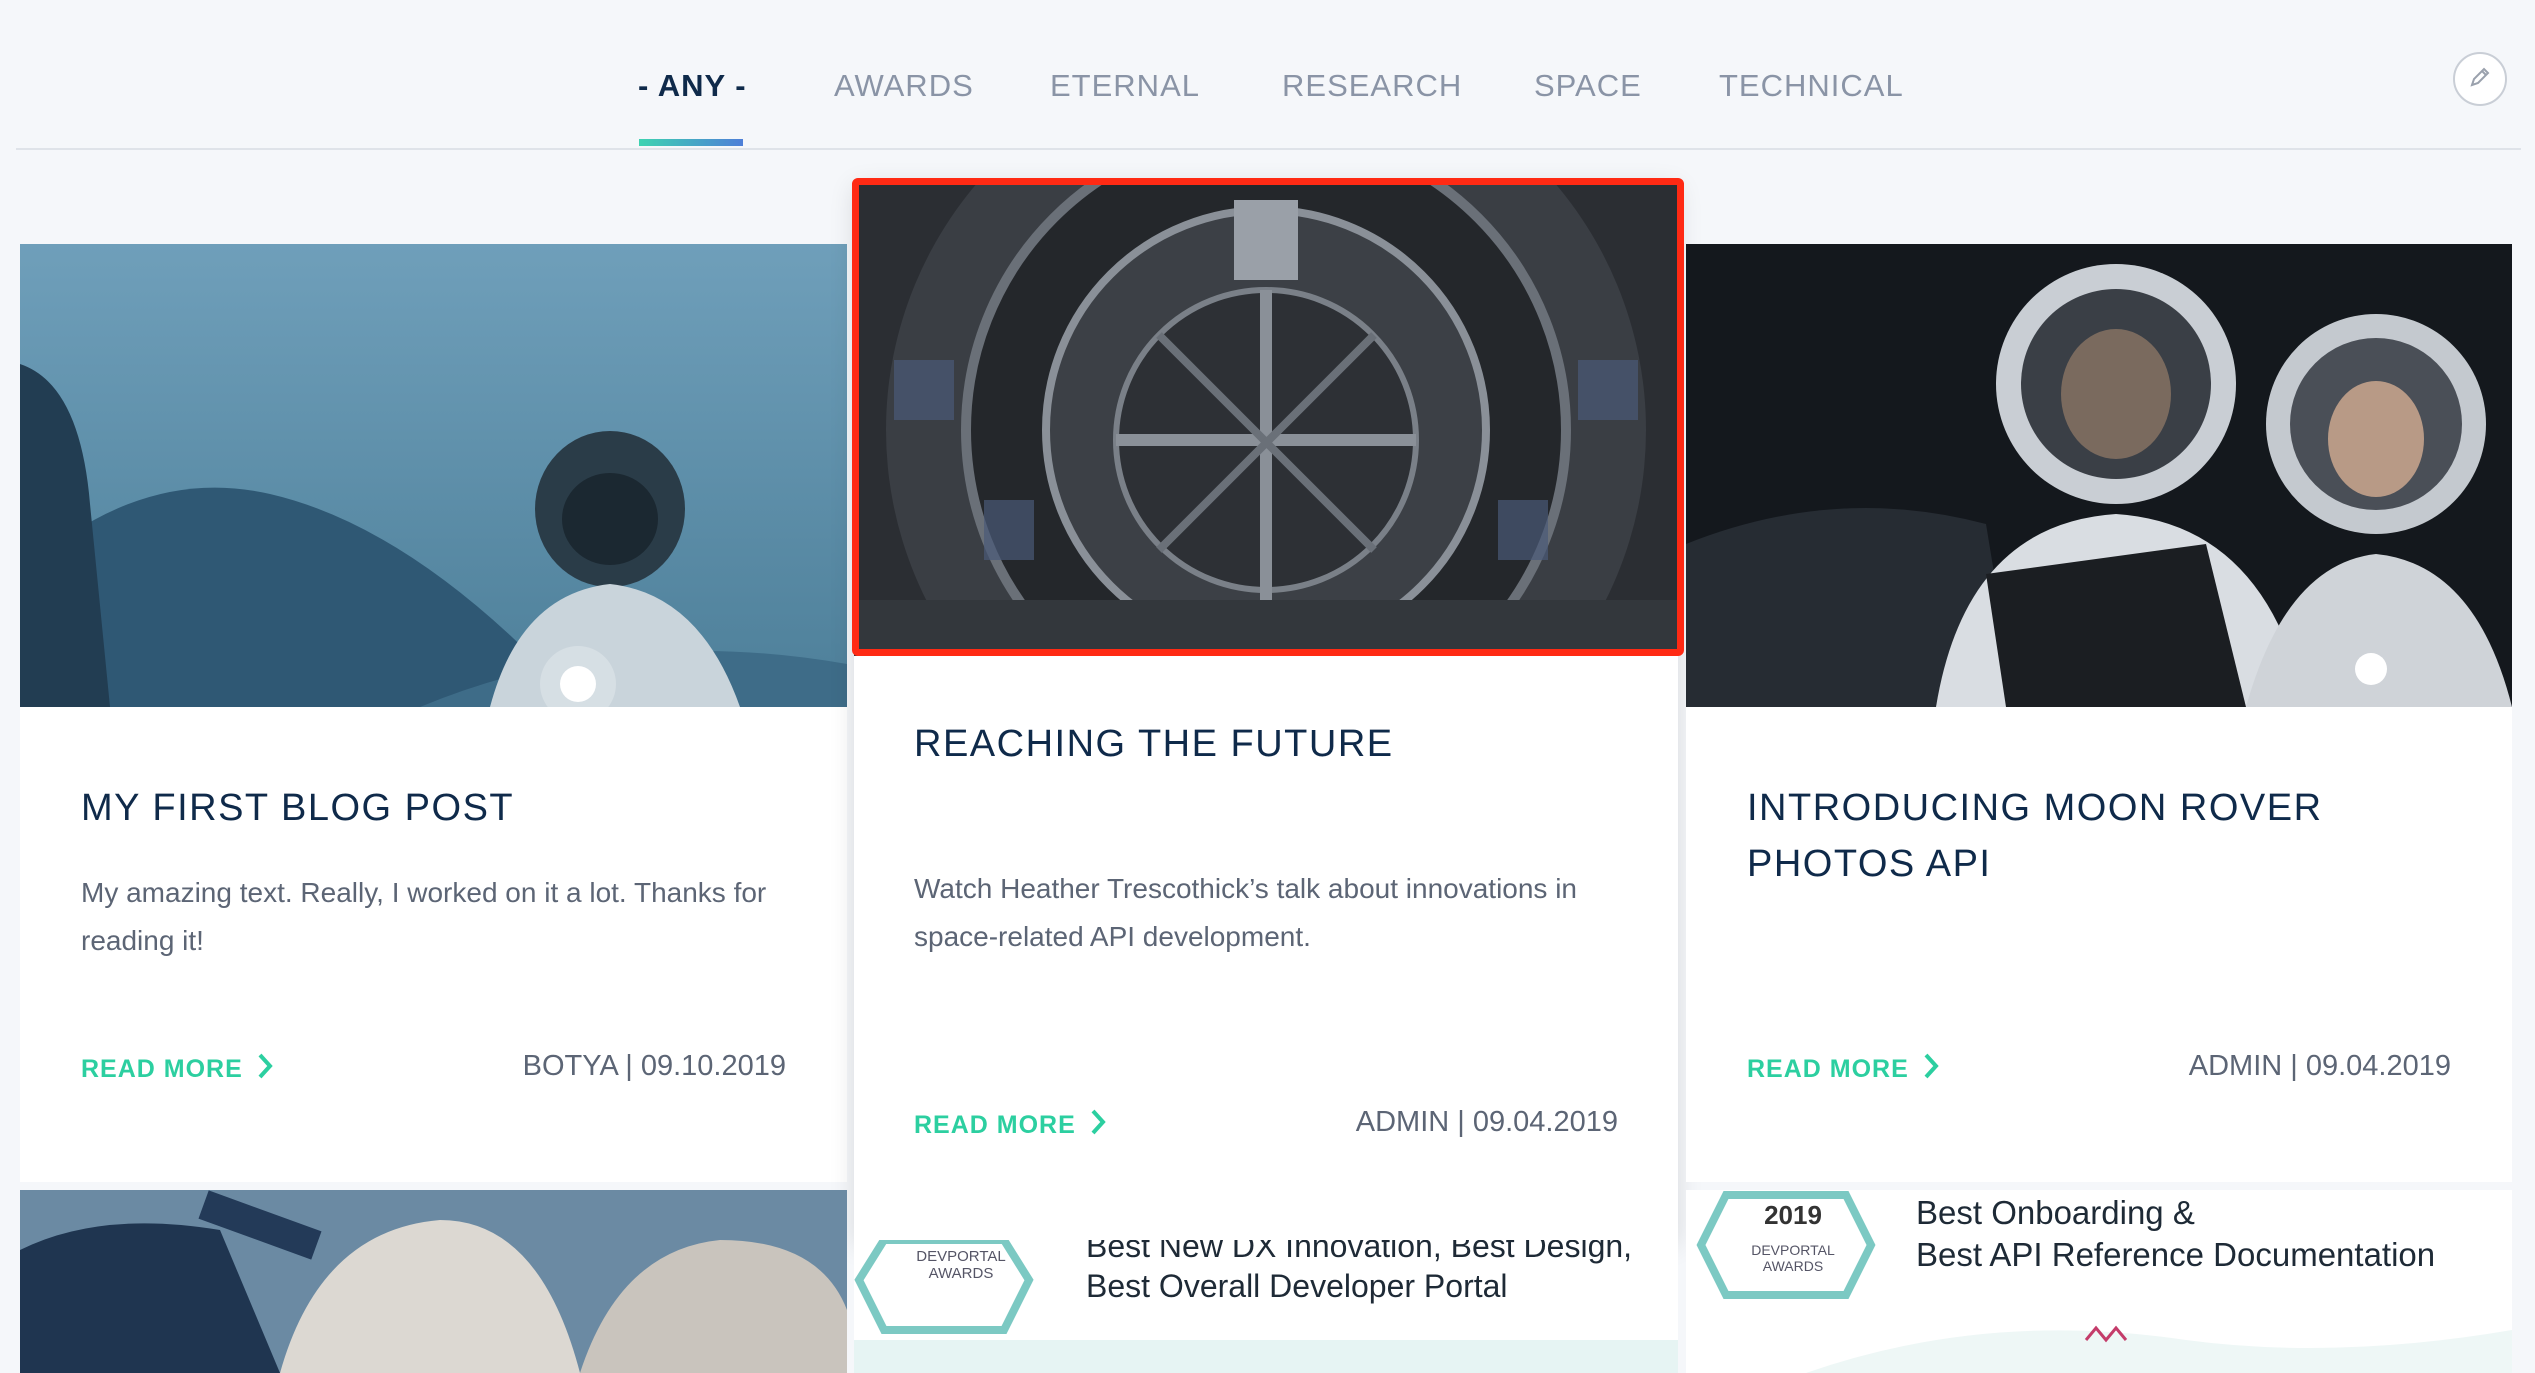 This screenshot has width=2535, height=1373. I want to click on card-title: INTRODUCING MOON ROVER PHOTOS API, so click(2107, 836).